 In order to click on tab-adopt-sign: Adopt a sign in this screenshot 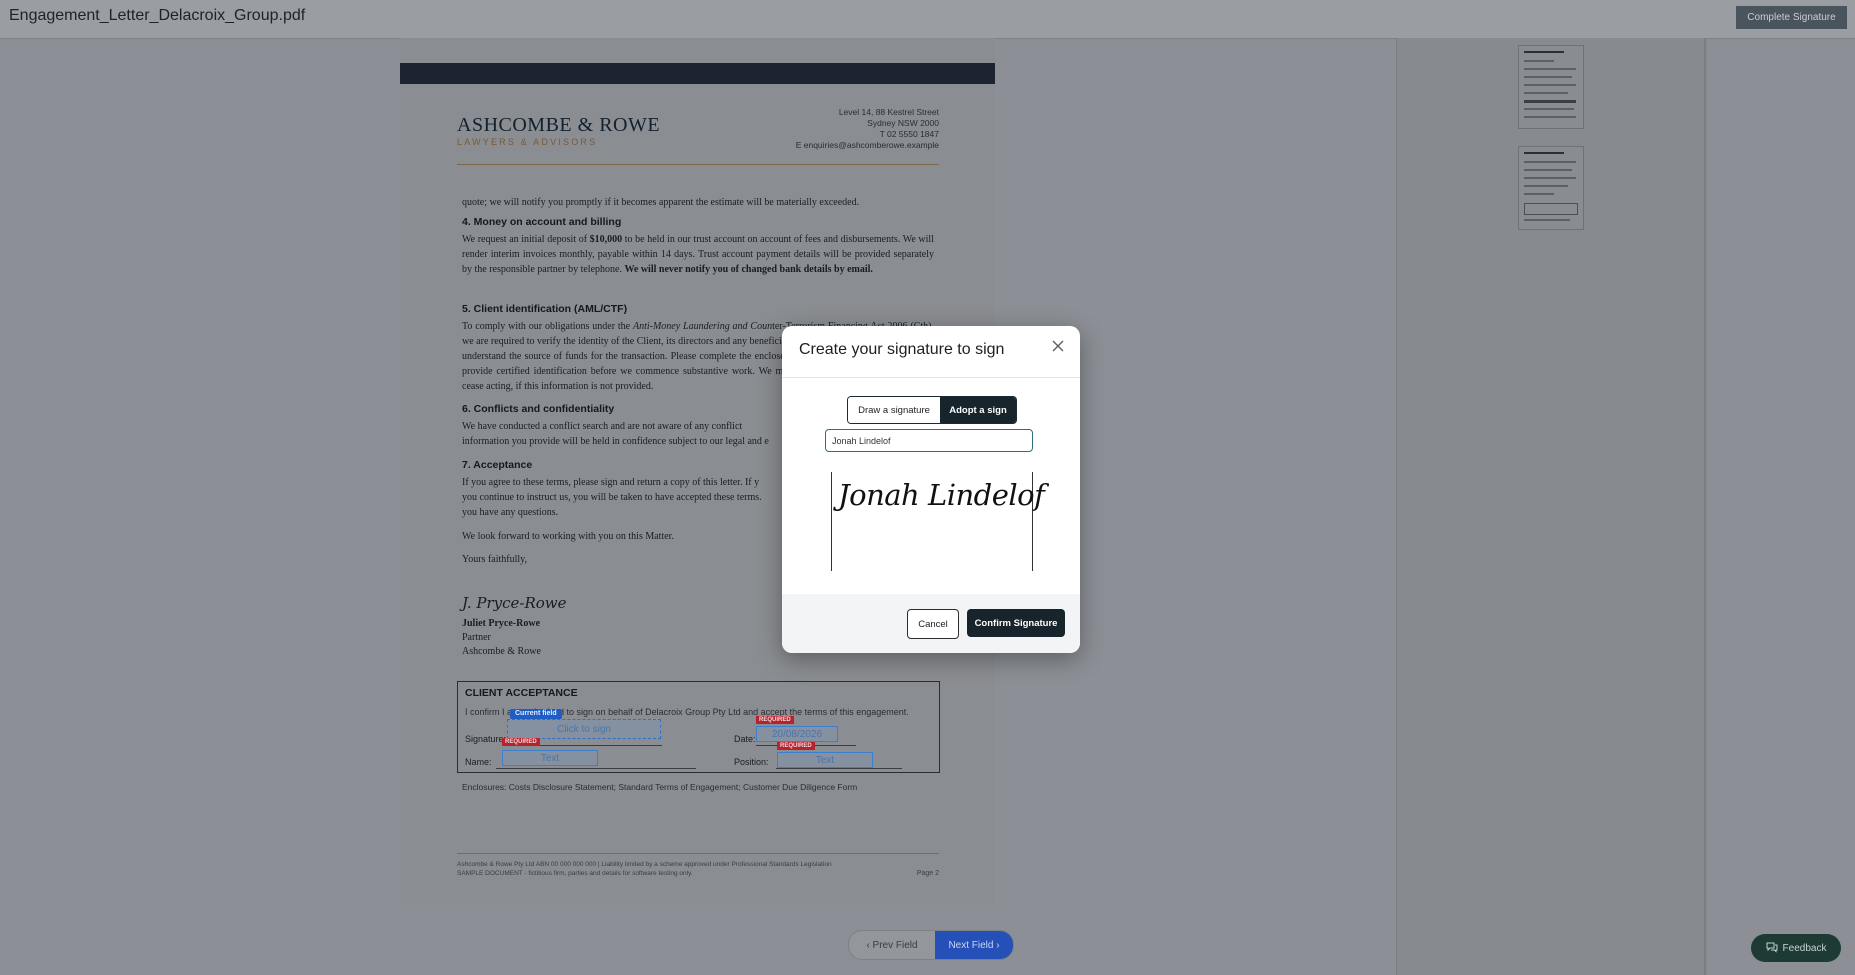, I will do `click(978, 410)`.